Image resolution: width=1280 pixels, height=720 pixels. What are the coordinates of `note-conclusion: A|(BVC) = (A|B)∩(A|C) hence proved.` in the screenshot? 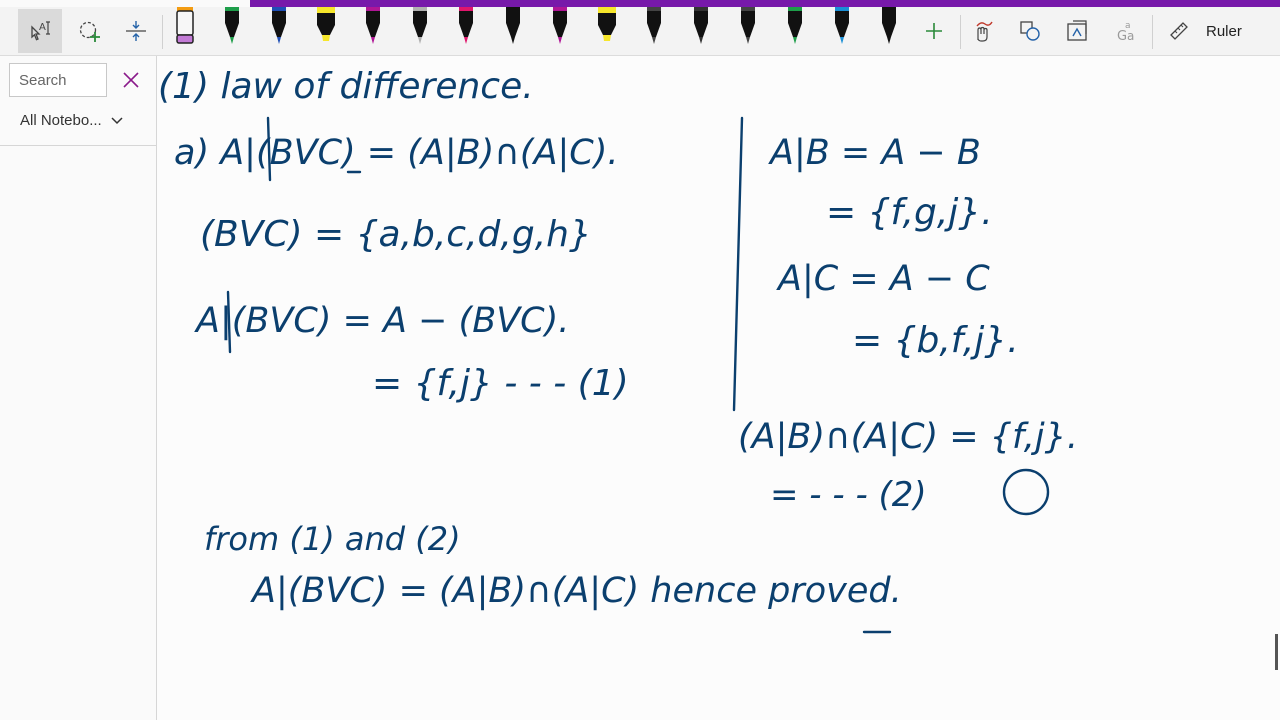 It's located at (576, 591).